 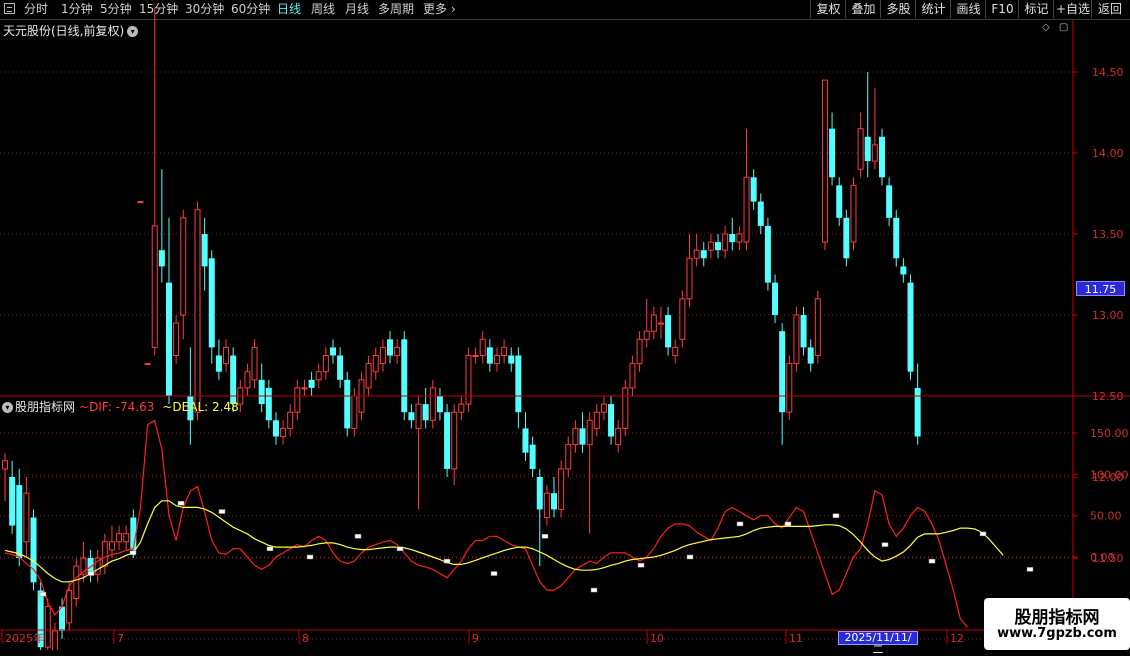 What do you see at coordinates (1063, 27) in the screenshot?
I see `window-icon: ▢` at bounding box center [1063, 27].